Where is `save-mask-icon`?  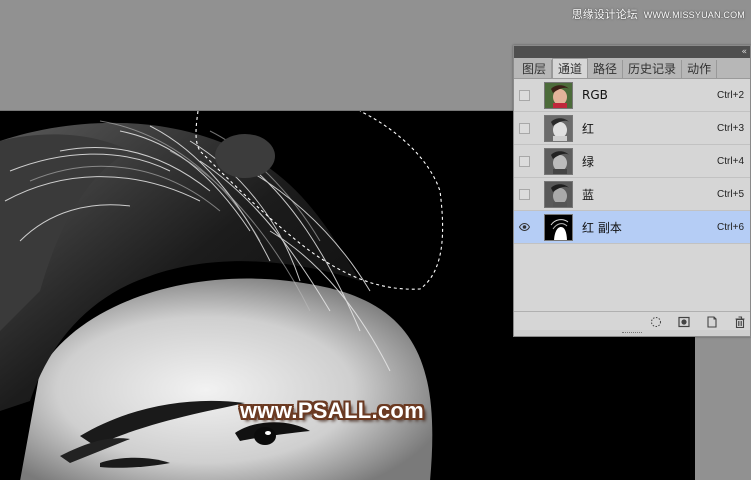 save-mask-icon is located at coordinates (684, 322).